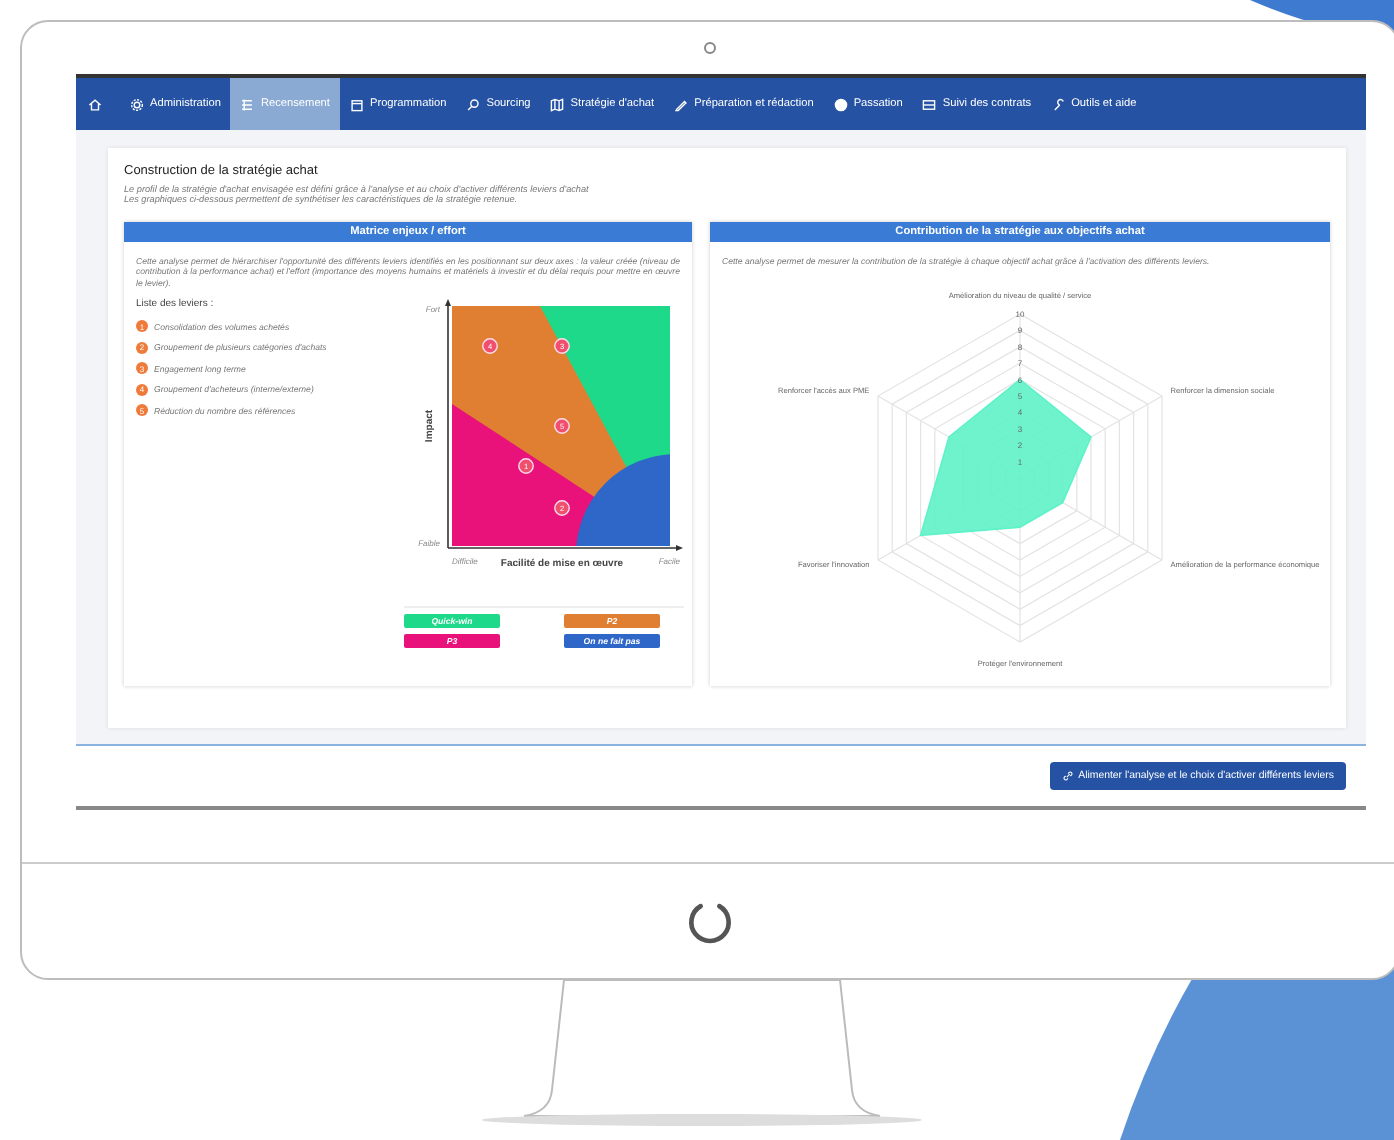 Image resolution: width=1394 pixels, height=1140 pixels. What do you see at coordinates (95, 104) in the screenshot?
I see `home-icon` at bounding box center [95, 104].